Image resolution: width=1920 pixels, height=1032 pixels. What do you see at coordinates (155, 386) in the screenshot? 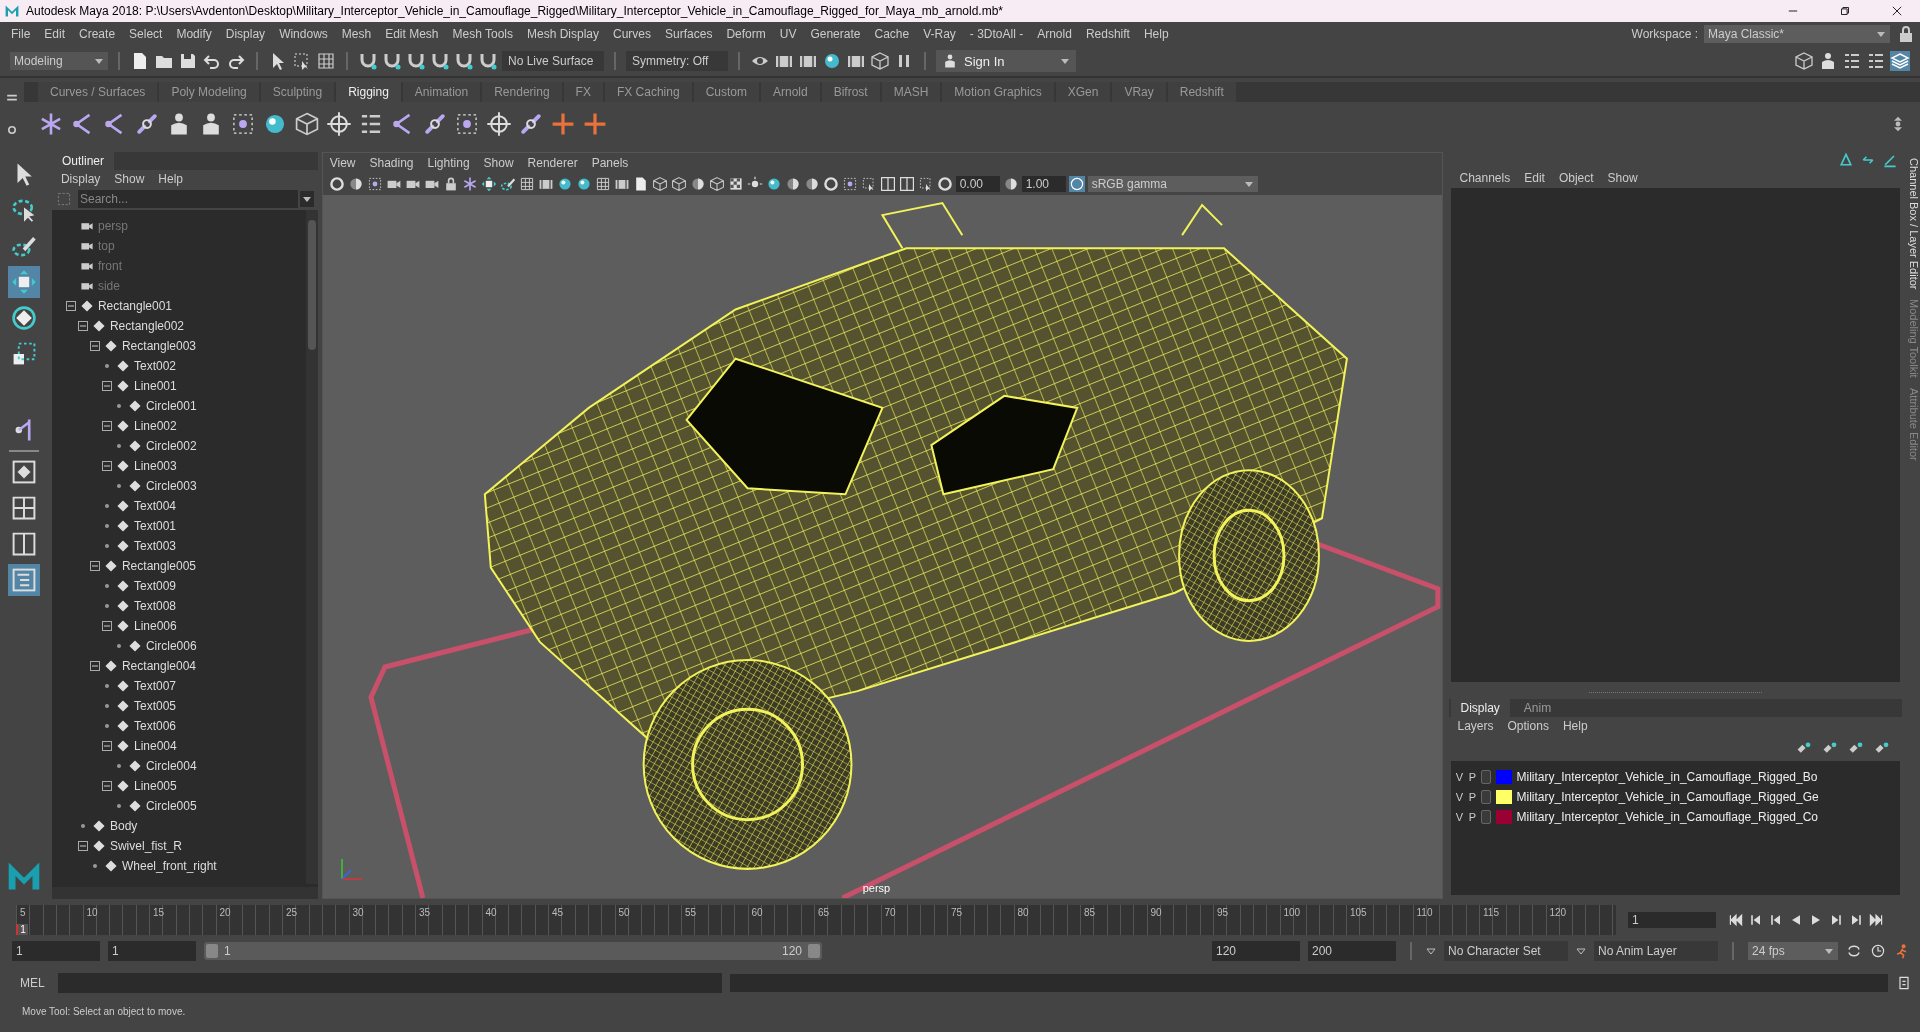
I see `tree-item: Line001` at bounding box center [155, 386].